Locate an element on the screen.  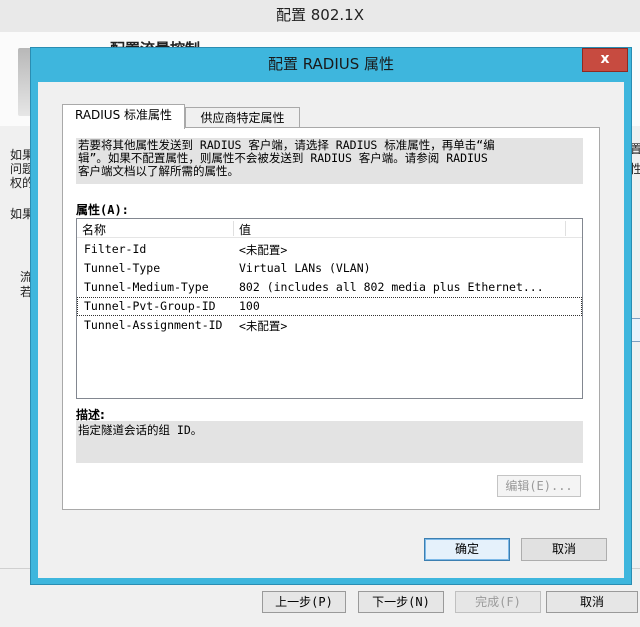
tab-radius-standard: RADIUS 标准属性 is located at coordinates (123, 116).